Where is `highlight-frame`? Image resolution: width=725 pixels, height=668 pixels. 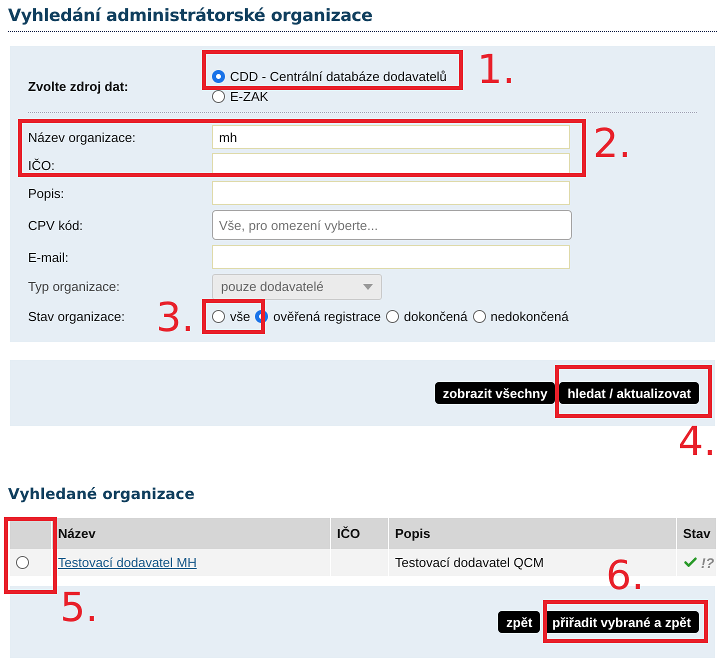
highlight-frame is located at coordinates (233, 316).